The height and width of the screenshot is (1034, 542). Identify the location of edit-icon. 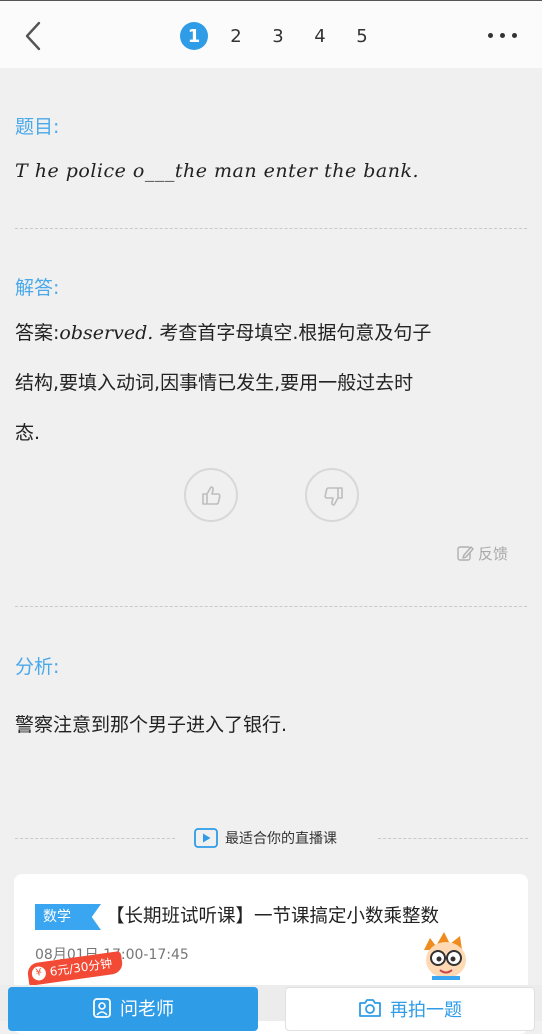
(465, 553).